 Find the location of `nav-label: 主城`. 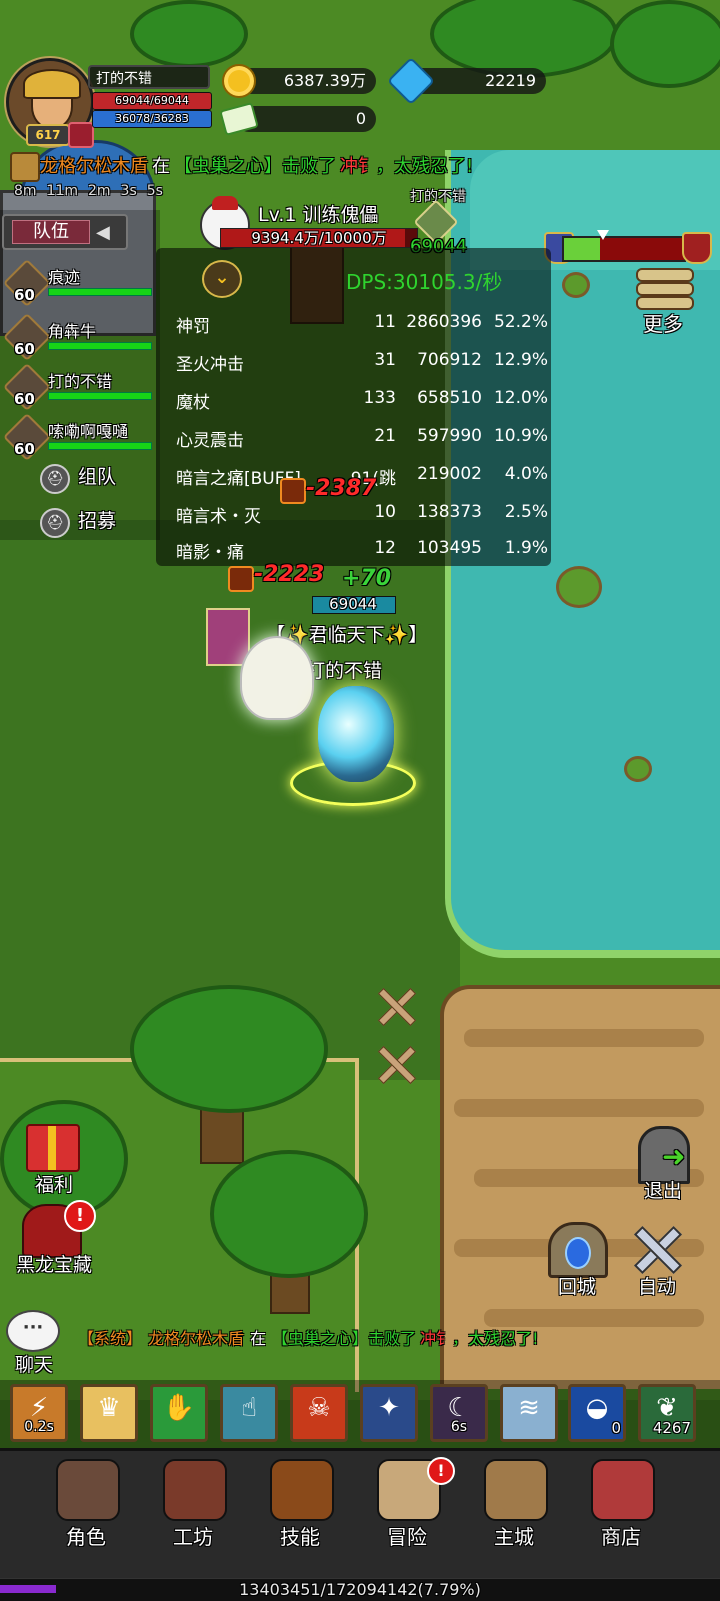

nav-label: 主城 is located at coordinates (514, 1537).